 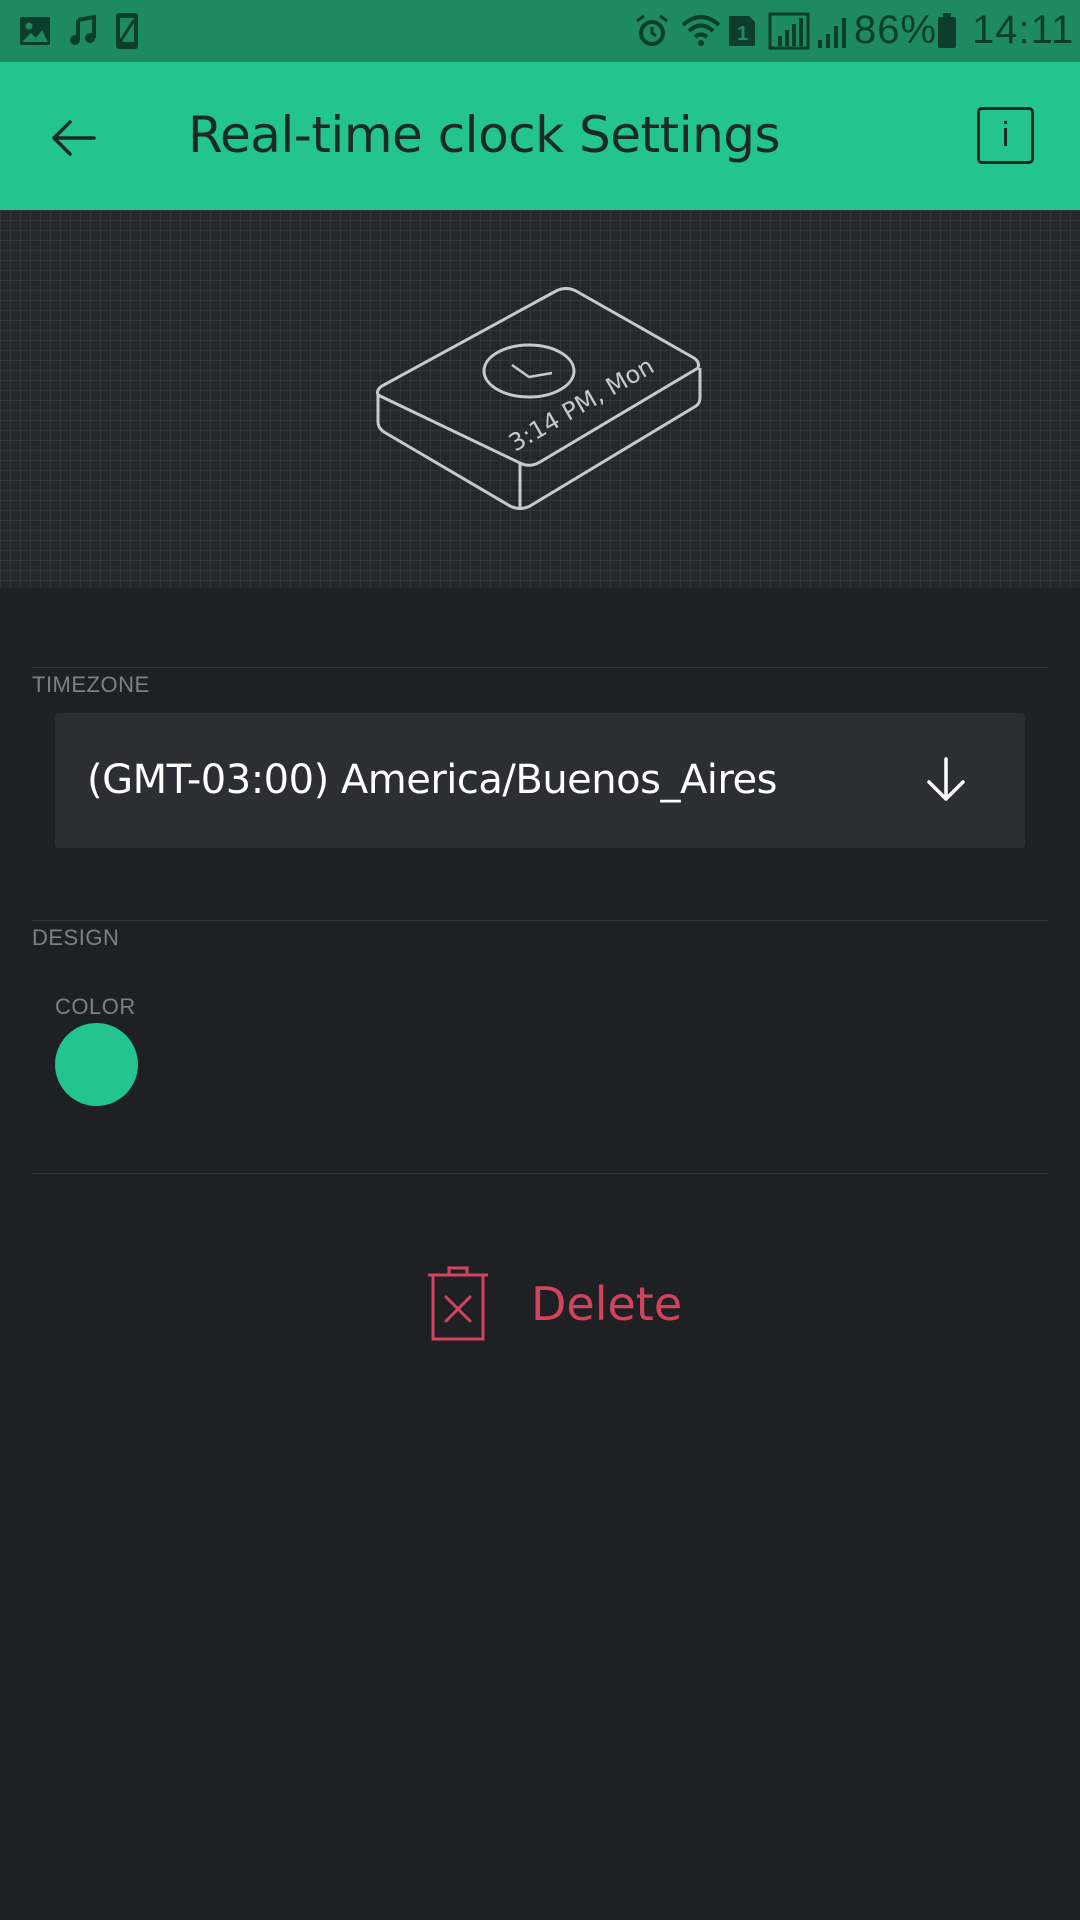 I want to click on sim-1-icon: 1, so click(x=742, y=31).